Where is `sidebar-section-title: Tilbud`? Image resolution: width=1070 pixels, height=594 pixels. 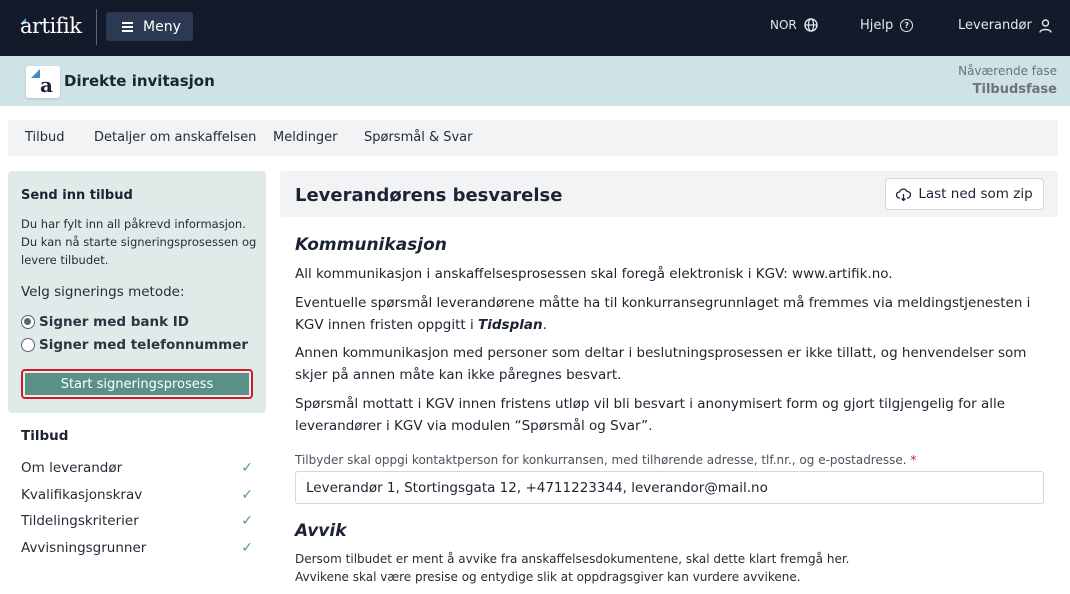
sidebar-section-title: Tilbud is located at coordinates (45, 436).